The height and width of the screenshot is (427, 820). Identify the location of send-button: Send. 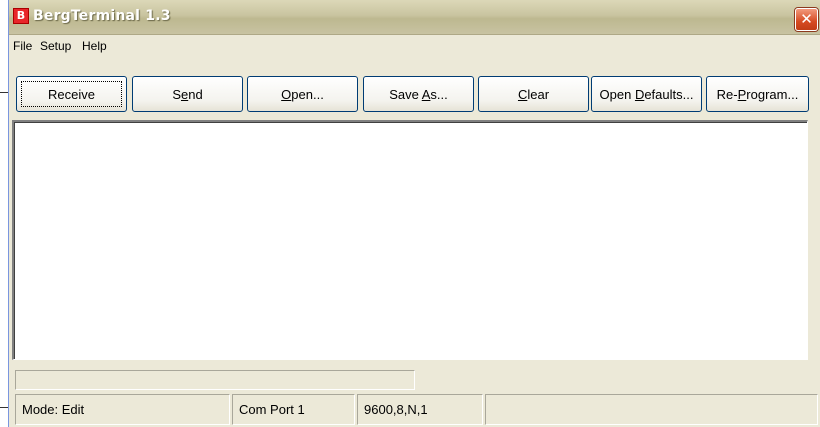
(187, 94).